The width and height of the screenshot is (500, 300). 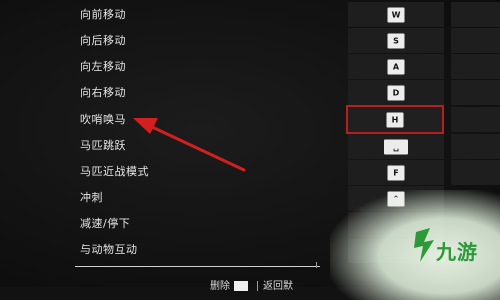 I want to click on action-row-horse-jump: 马匹跳跃, so click(x=200, y=146).